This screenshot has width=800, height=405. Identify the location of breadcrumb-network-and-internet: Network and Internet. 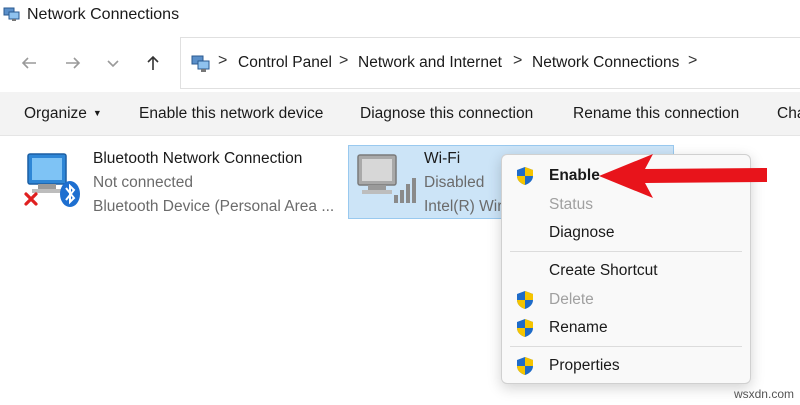
(430, 63).